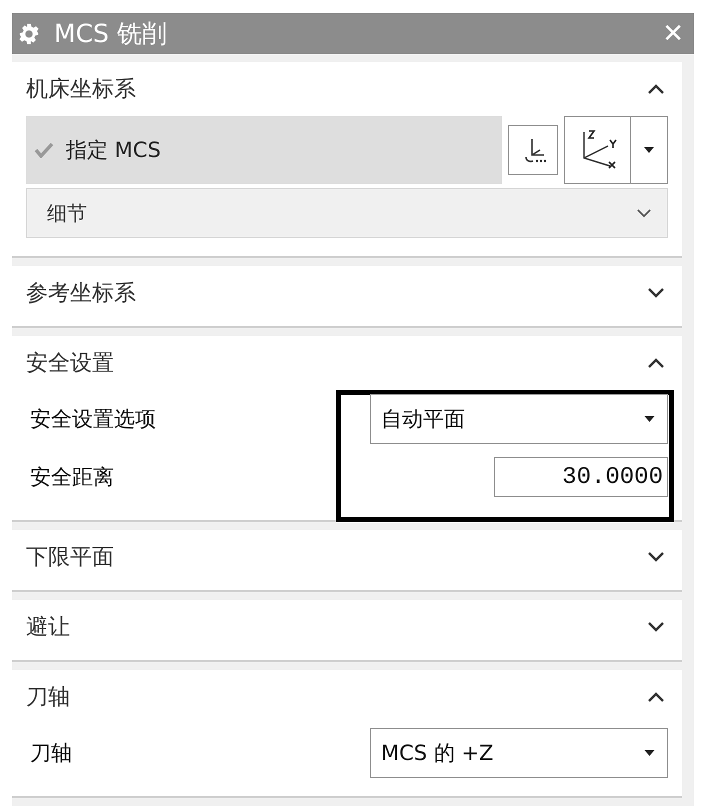  Describe the element at coordinates (113, 150) in the screenshot. I see `specify-mcs-label: 指定 MCS` at that location.